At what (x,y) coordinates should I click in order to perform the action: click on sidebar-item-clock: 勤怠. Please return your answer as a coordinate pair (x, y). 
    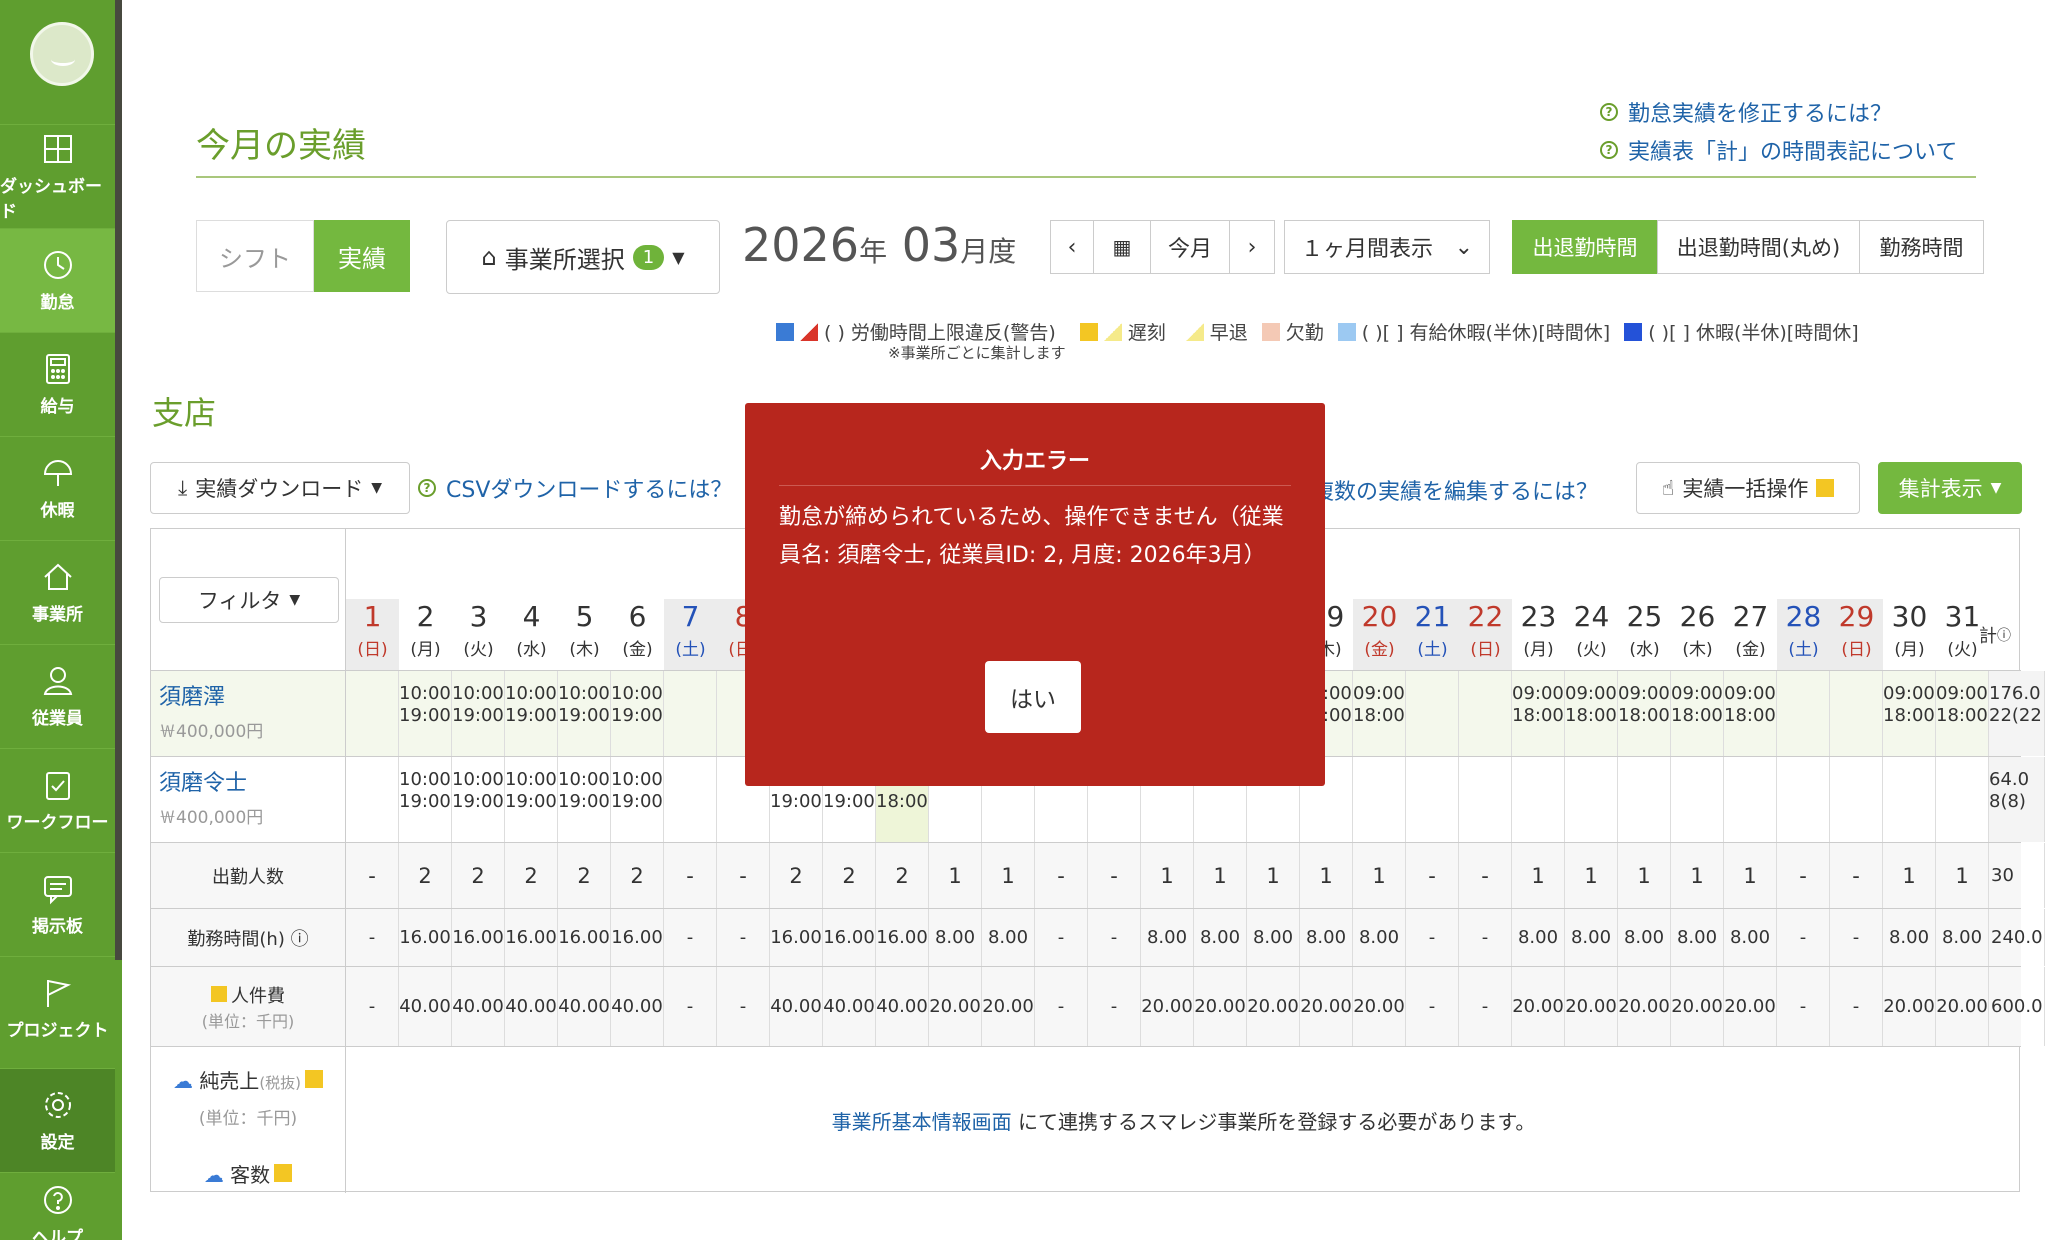
    Looking at the image, I should click on (57, 280).